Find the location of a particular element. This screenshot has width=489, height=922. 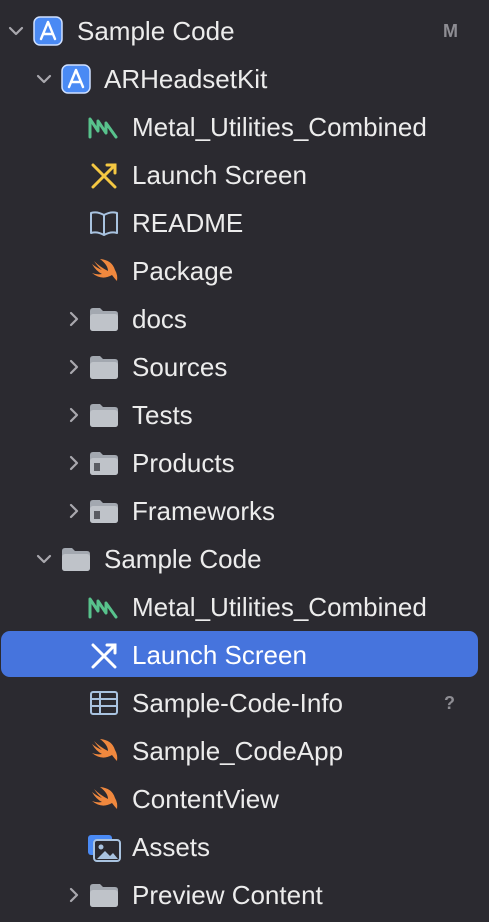

navigator-item-label: Sources is located at coordinates (180, 367).